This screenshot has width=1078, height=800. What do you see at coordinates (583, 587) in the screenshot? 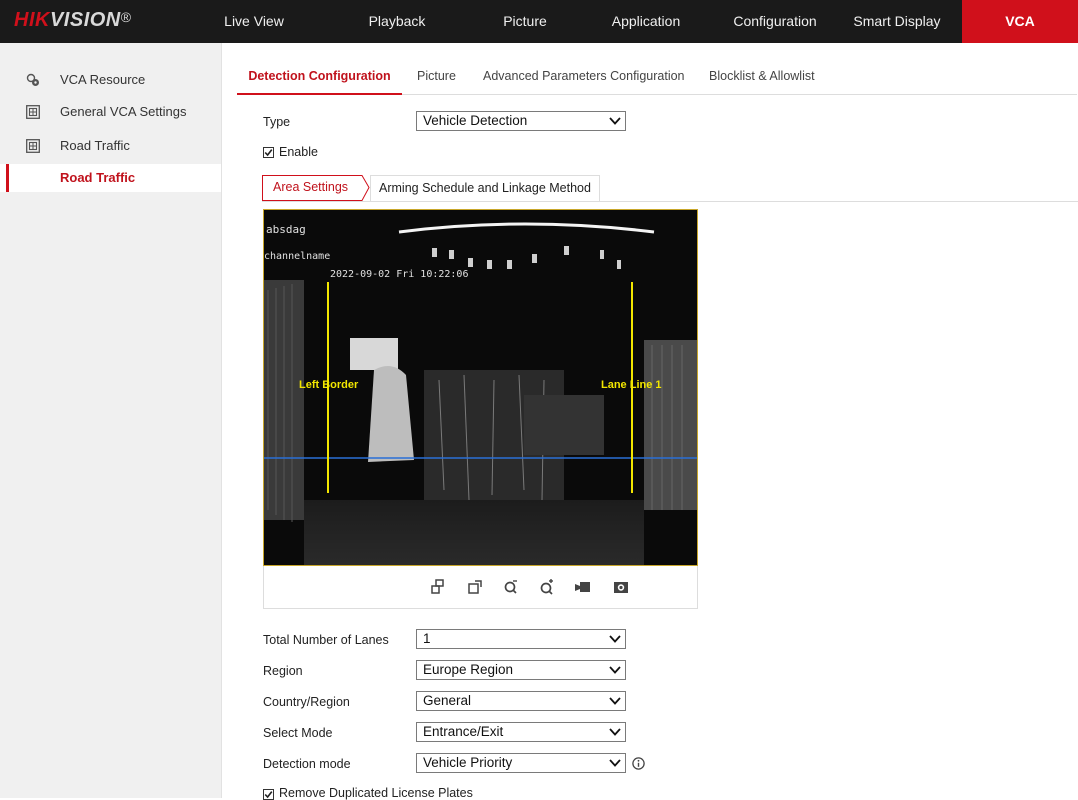
I see `record-icon` at bounding box center [583, 587].